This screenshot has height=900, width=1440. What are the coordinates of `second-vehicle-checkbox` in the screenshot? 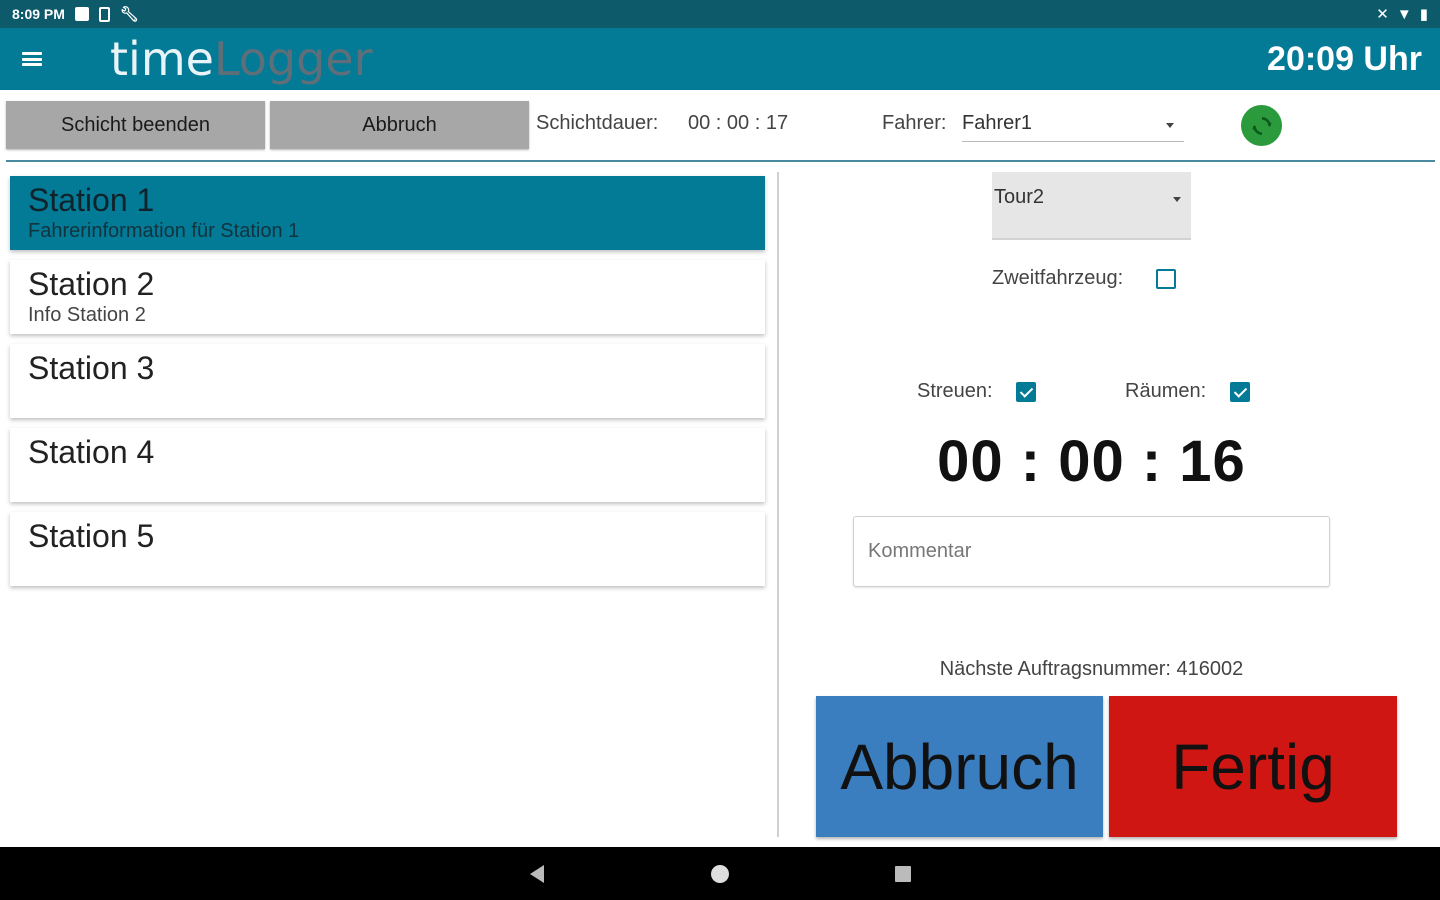 It's located at (1166, 279).